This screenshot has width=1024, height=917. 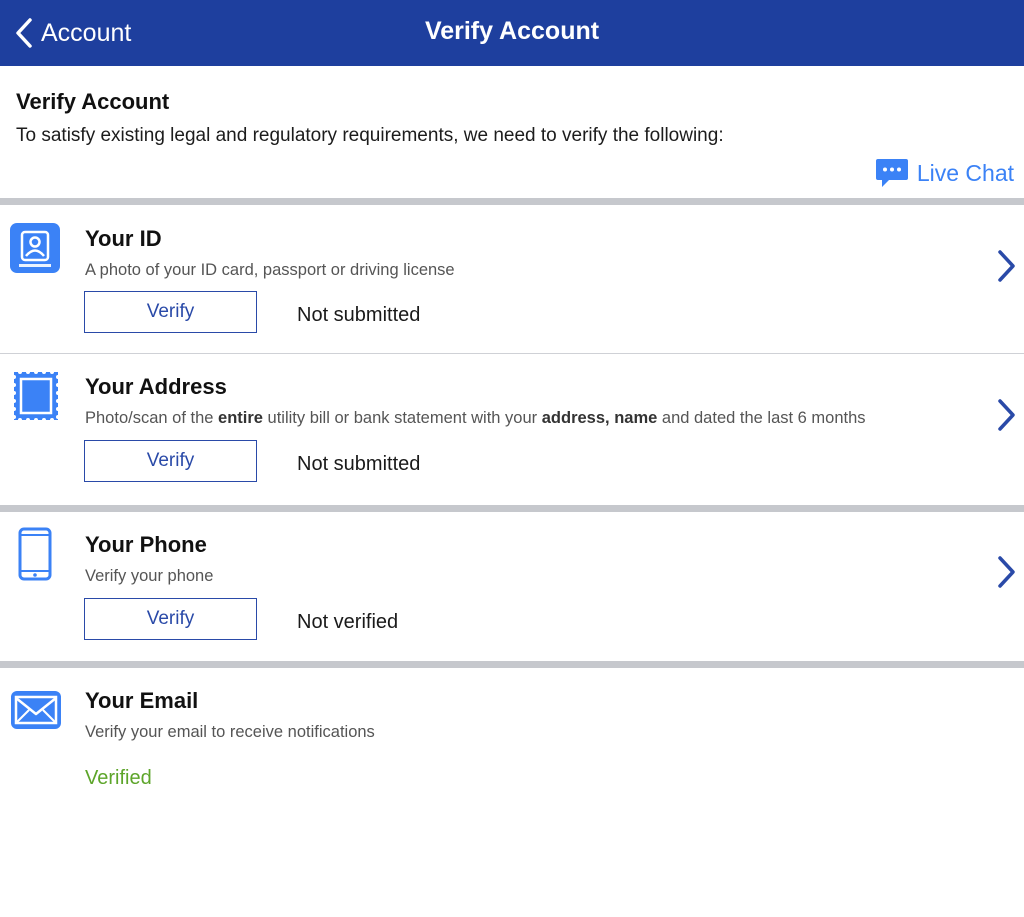 What do you see at coordinates (35, 248) in the screenshot?
I see `id-card-icon` at bounding box center [35, 248].